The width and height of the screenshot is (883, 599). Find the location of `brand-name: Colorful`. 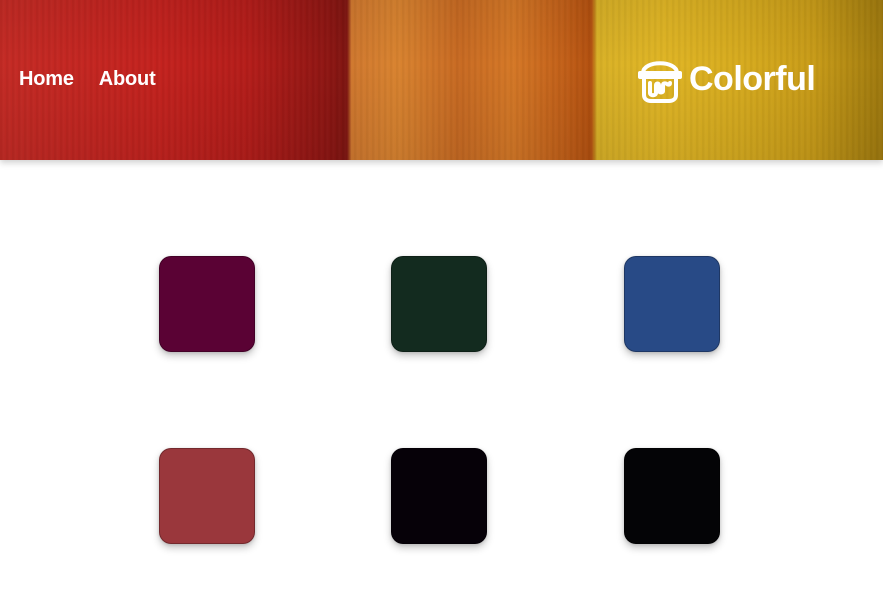

brand-name: Colorful is located at coordinates (752, 79).